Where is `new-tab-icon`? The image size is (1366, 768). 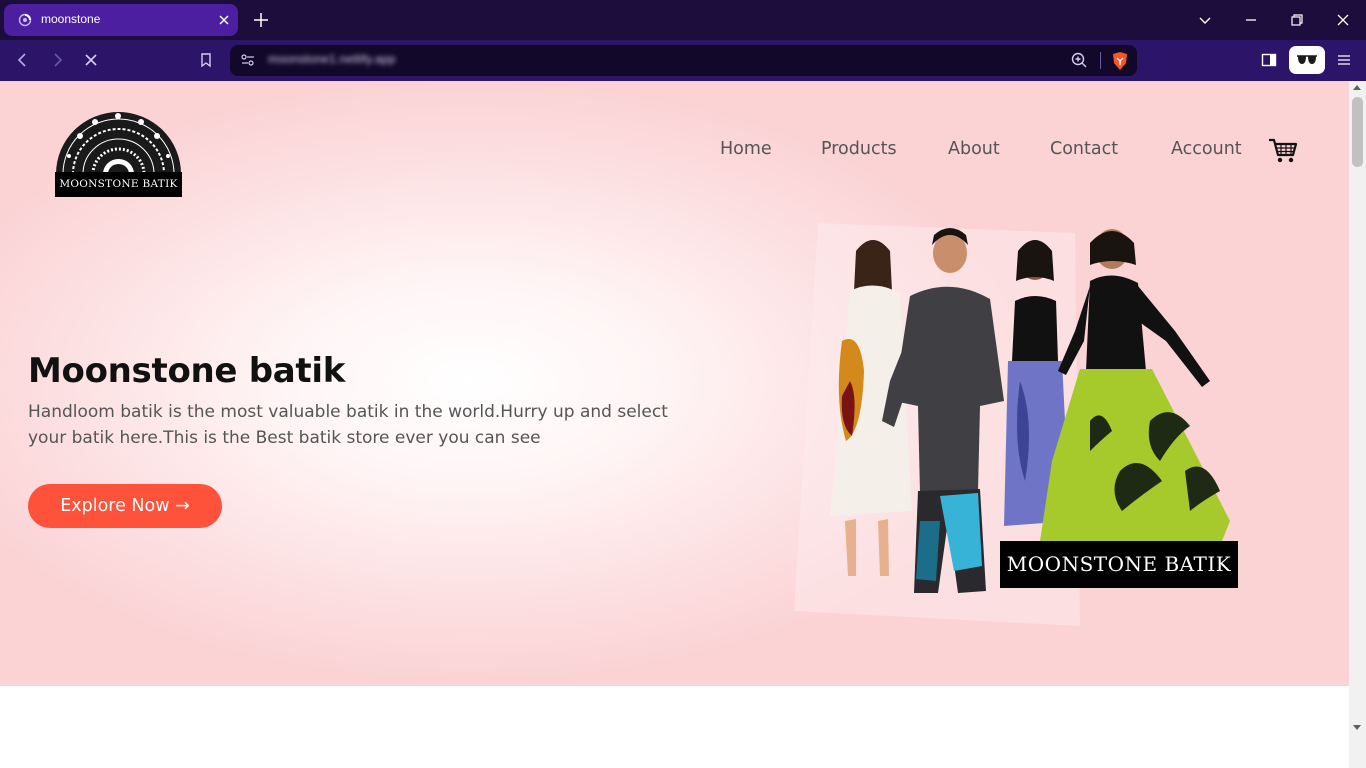 new-tab-icon is located at coordinates (261, 20).